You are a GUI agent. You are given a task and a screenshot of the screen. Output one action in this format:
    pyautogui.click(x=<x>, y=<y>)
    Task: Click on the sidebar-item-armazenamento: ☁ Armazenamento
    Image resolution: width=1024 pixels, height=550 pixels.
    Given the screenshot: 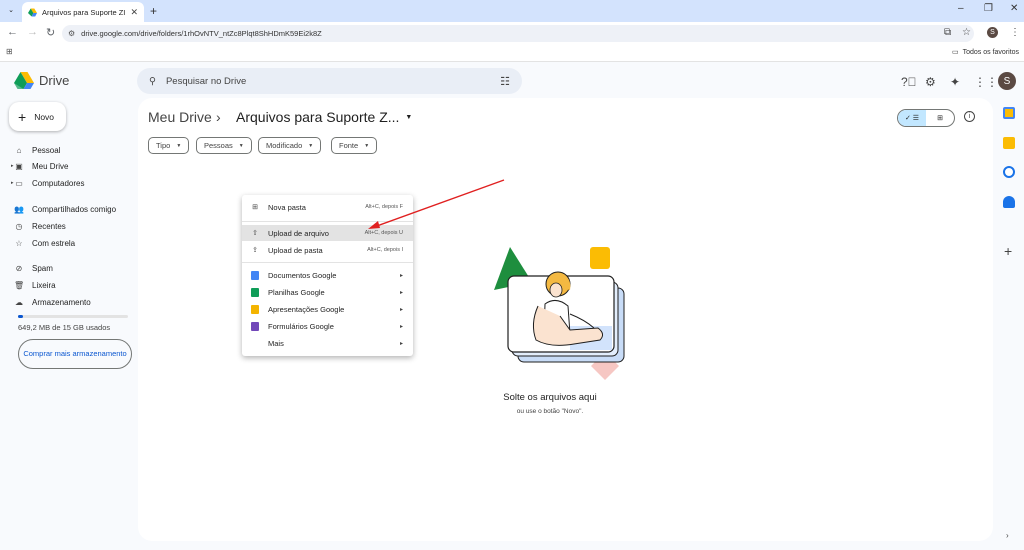 What is the action you would take?
    pyautogui.click(x=52, y=302)
    